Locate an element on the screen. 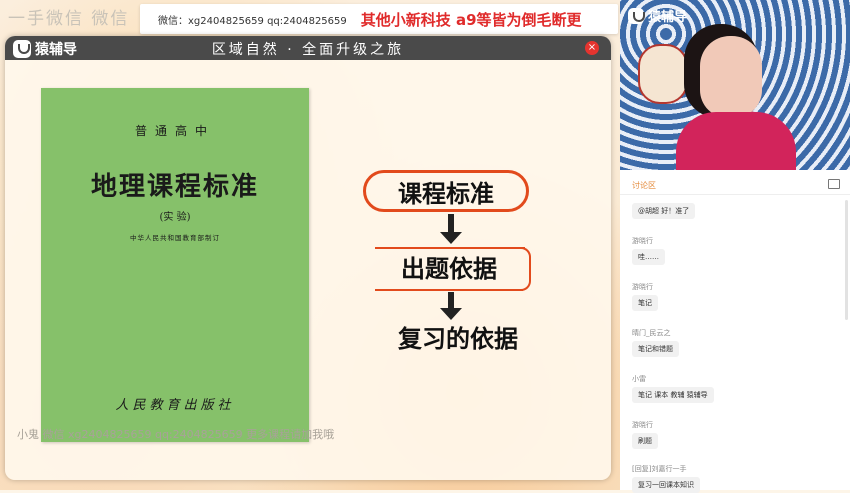  top-watermark: 一手微信 微信 is located at coordinates (69, 19).